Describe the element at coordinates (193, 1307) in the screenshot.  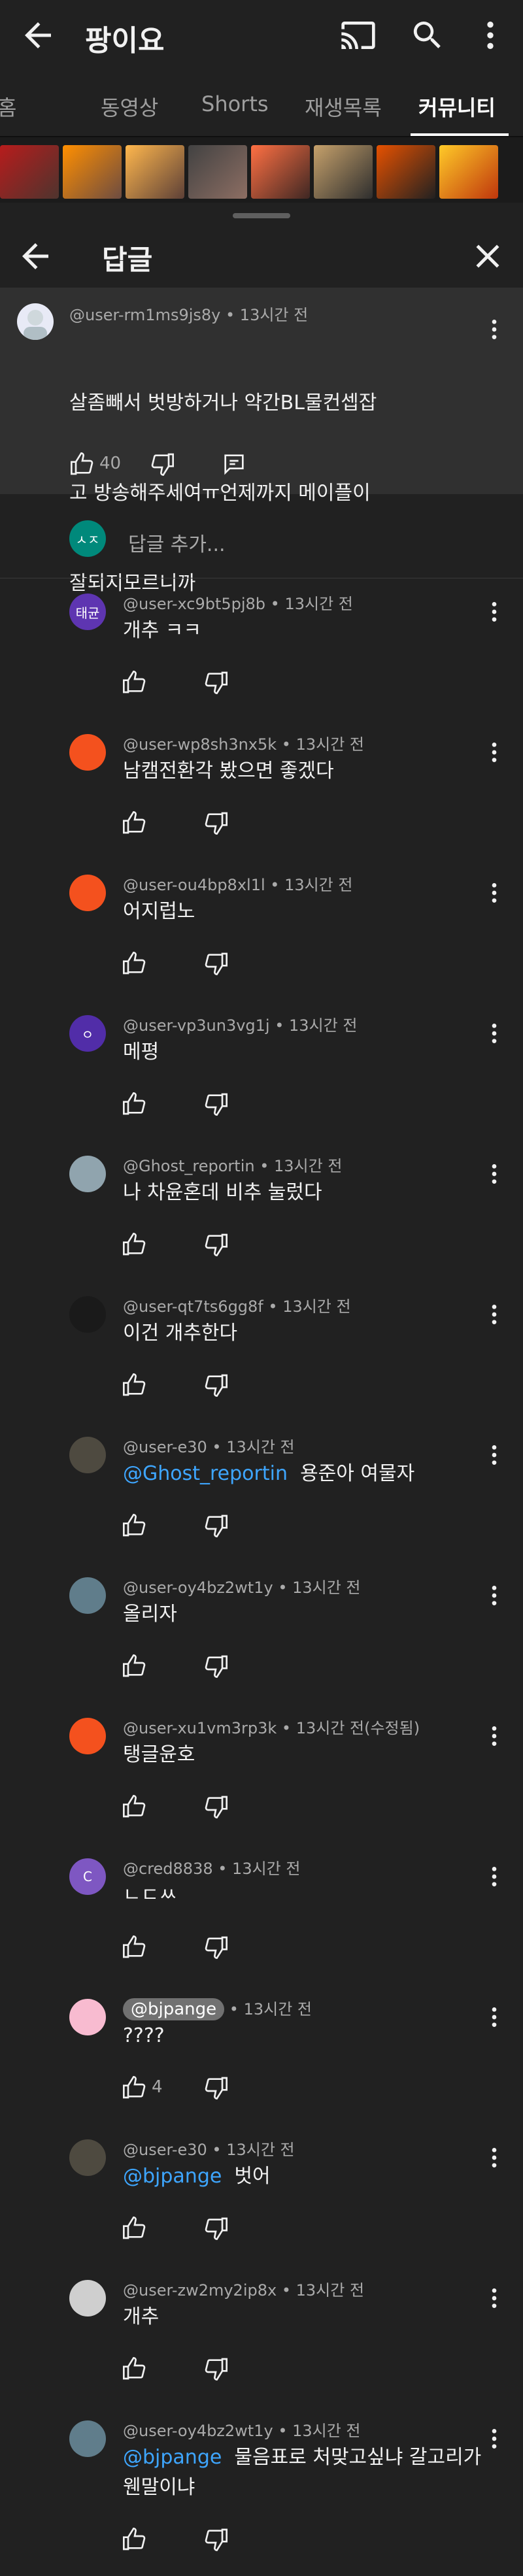
I see `comment-author: @user-qt7ts6gg8f` at that location.